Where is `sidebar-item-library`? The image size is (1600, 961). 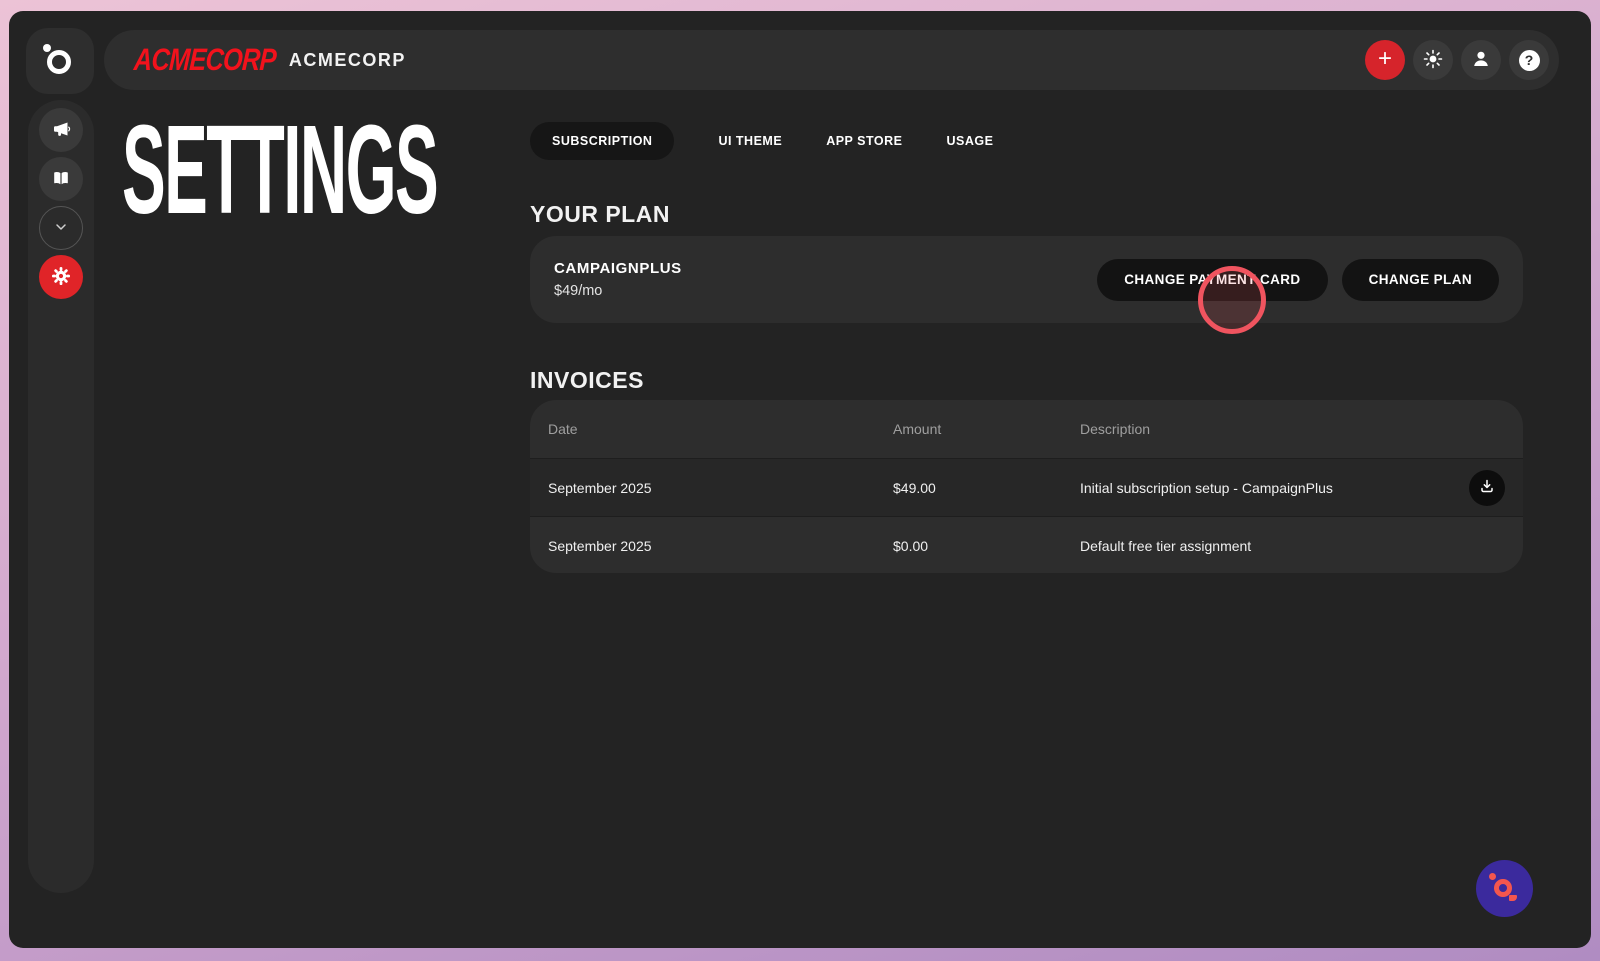 sidebar-item-library is located at coordinates (61, 179).